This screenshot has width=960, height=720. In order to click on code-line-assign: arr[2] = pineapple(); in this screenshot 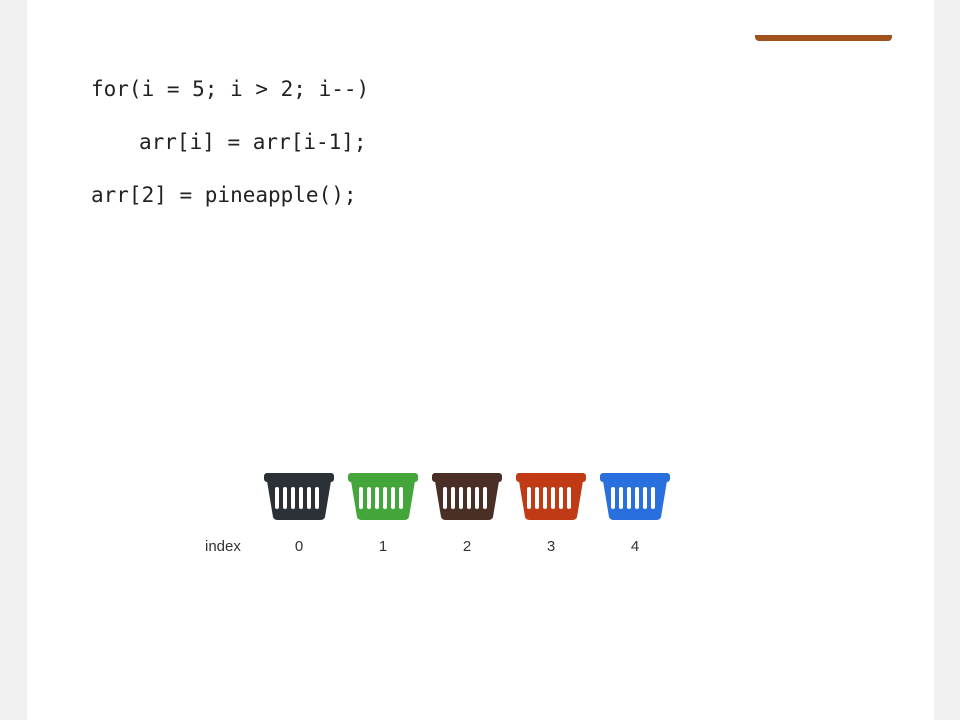, I will do `click(224, 195)`.